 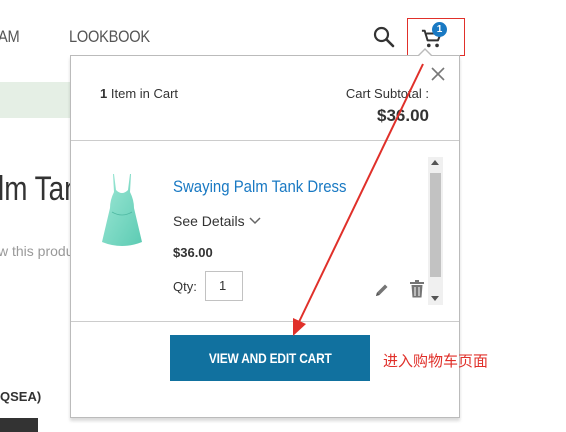 I want to click on nav-item-cropped: AM, so click(x=10, y=37).